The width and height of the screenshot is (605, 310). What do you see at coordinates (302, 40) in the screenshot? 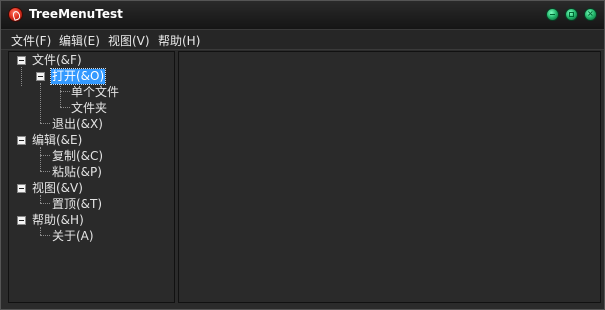
I see `menu-bar: 文件(F) 编辑(E) 视图(V) 帮助(H)` at bounding box center [302, 40].